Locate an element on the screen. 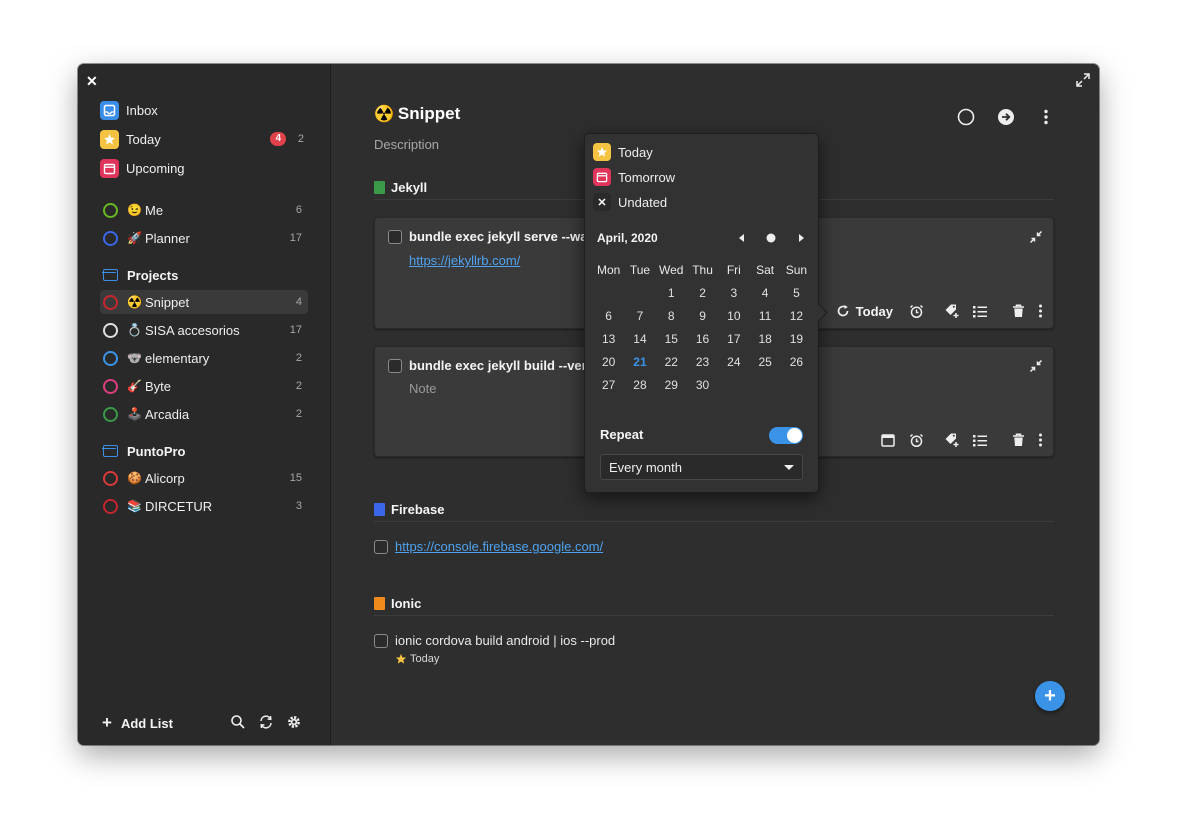 The image size is (1177, 837). repeat-select: Every month is located at coordinates (701, 467).